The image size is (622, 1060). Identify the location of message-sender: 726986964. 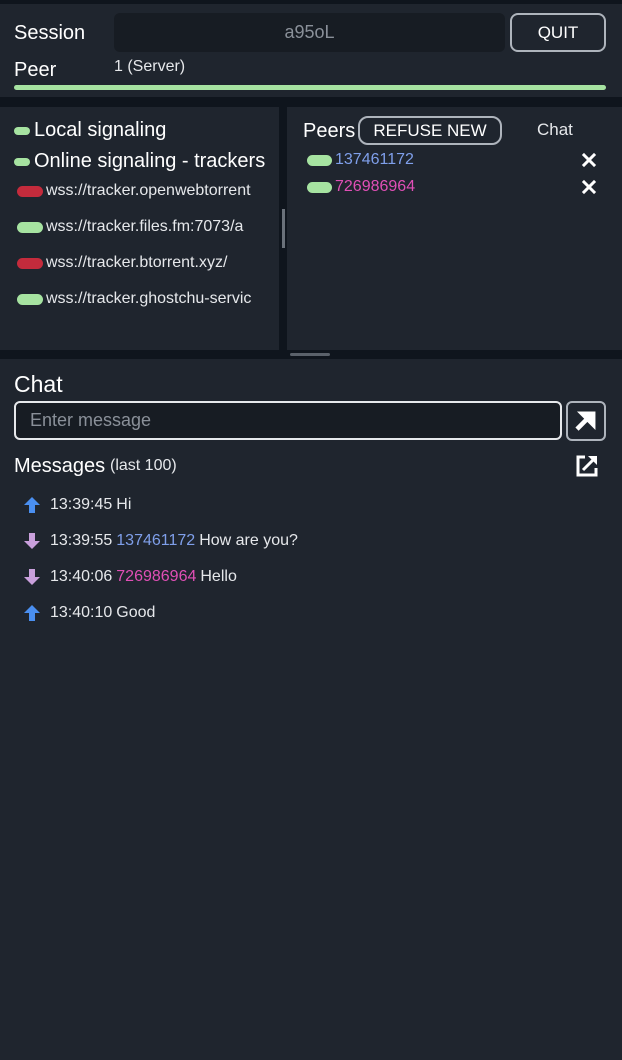
(156, 576).